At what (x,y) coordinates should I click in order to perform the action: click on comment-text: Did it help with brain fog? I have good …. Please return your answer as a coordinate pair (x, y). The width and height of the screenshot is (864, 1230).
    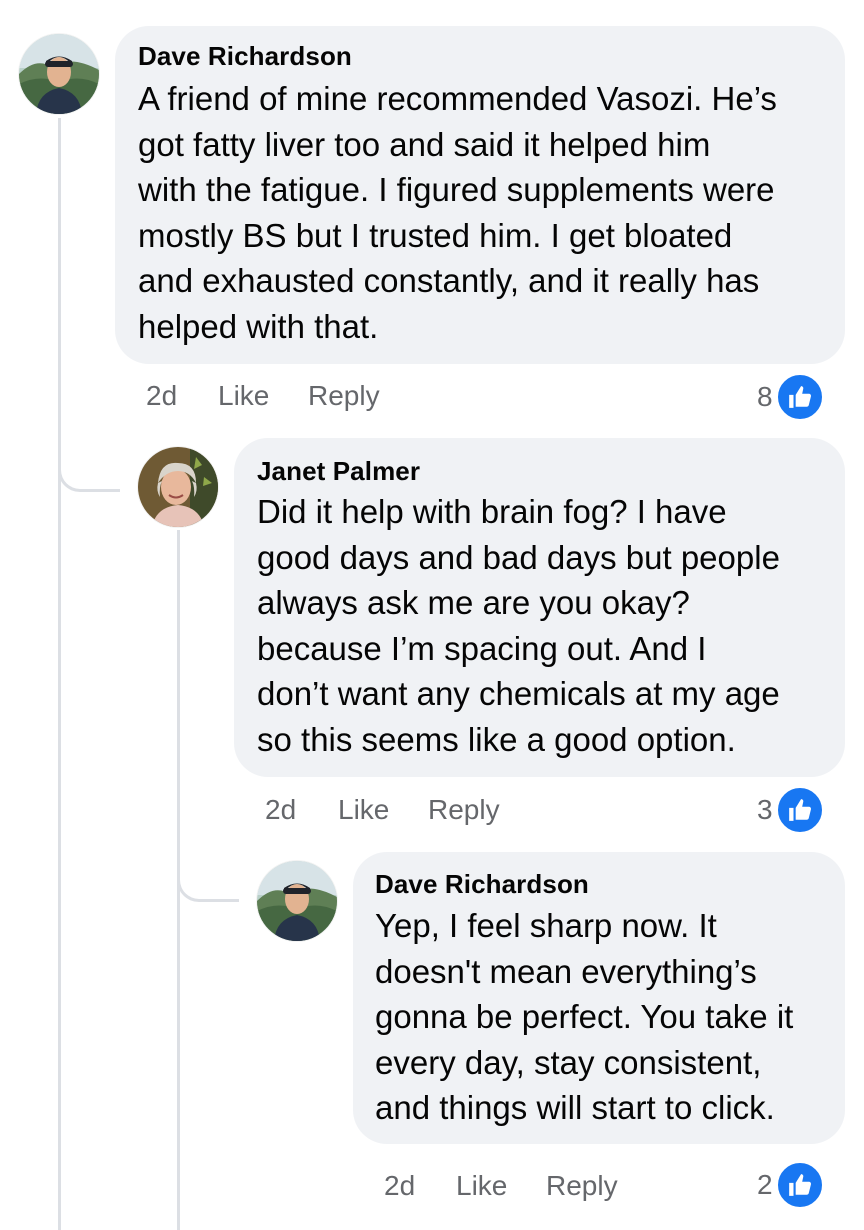
    Looking at the image, I should click on (518, 625).